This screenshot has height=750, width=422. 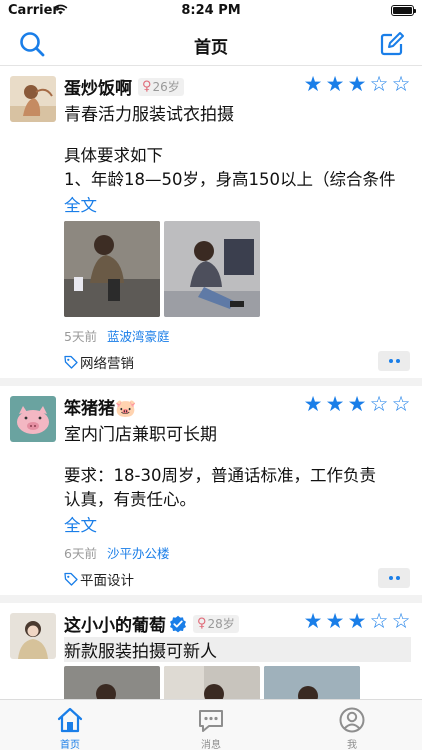 What do you see at coordinates (352, 720) in the screenshot?
I see `person-icon` at bounding box center [352, 720].